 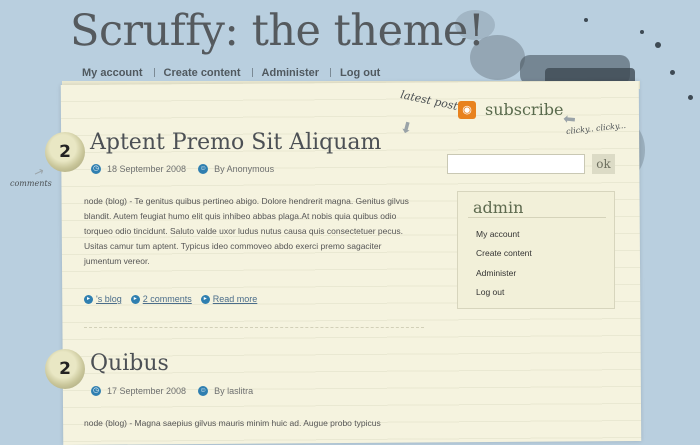 I want to click on list-item: Log out, so click(x=504, y=296).